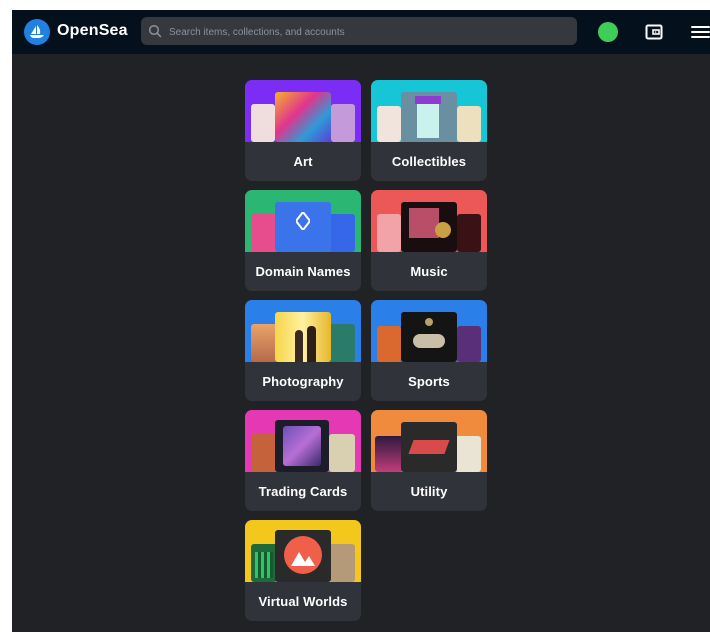 This screenshot has height=632, width=710. What do you see at coordinates (92, 31) in the screenshot?
I see `brand-name: OpenSea` at bounding box center [92, 31].